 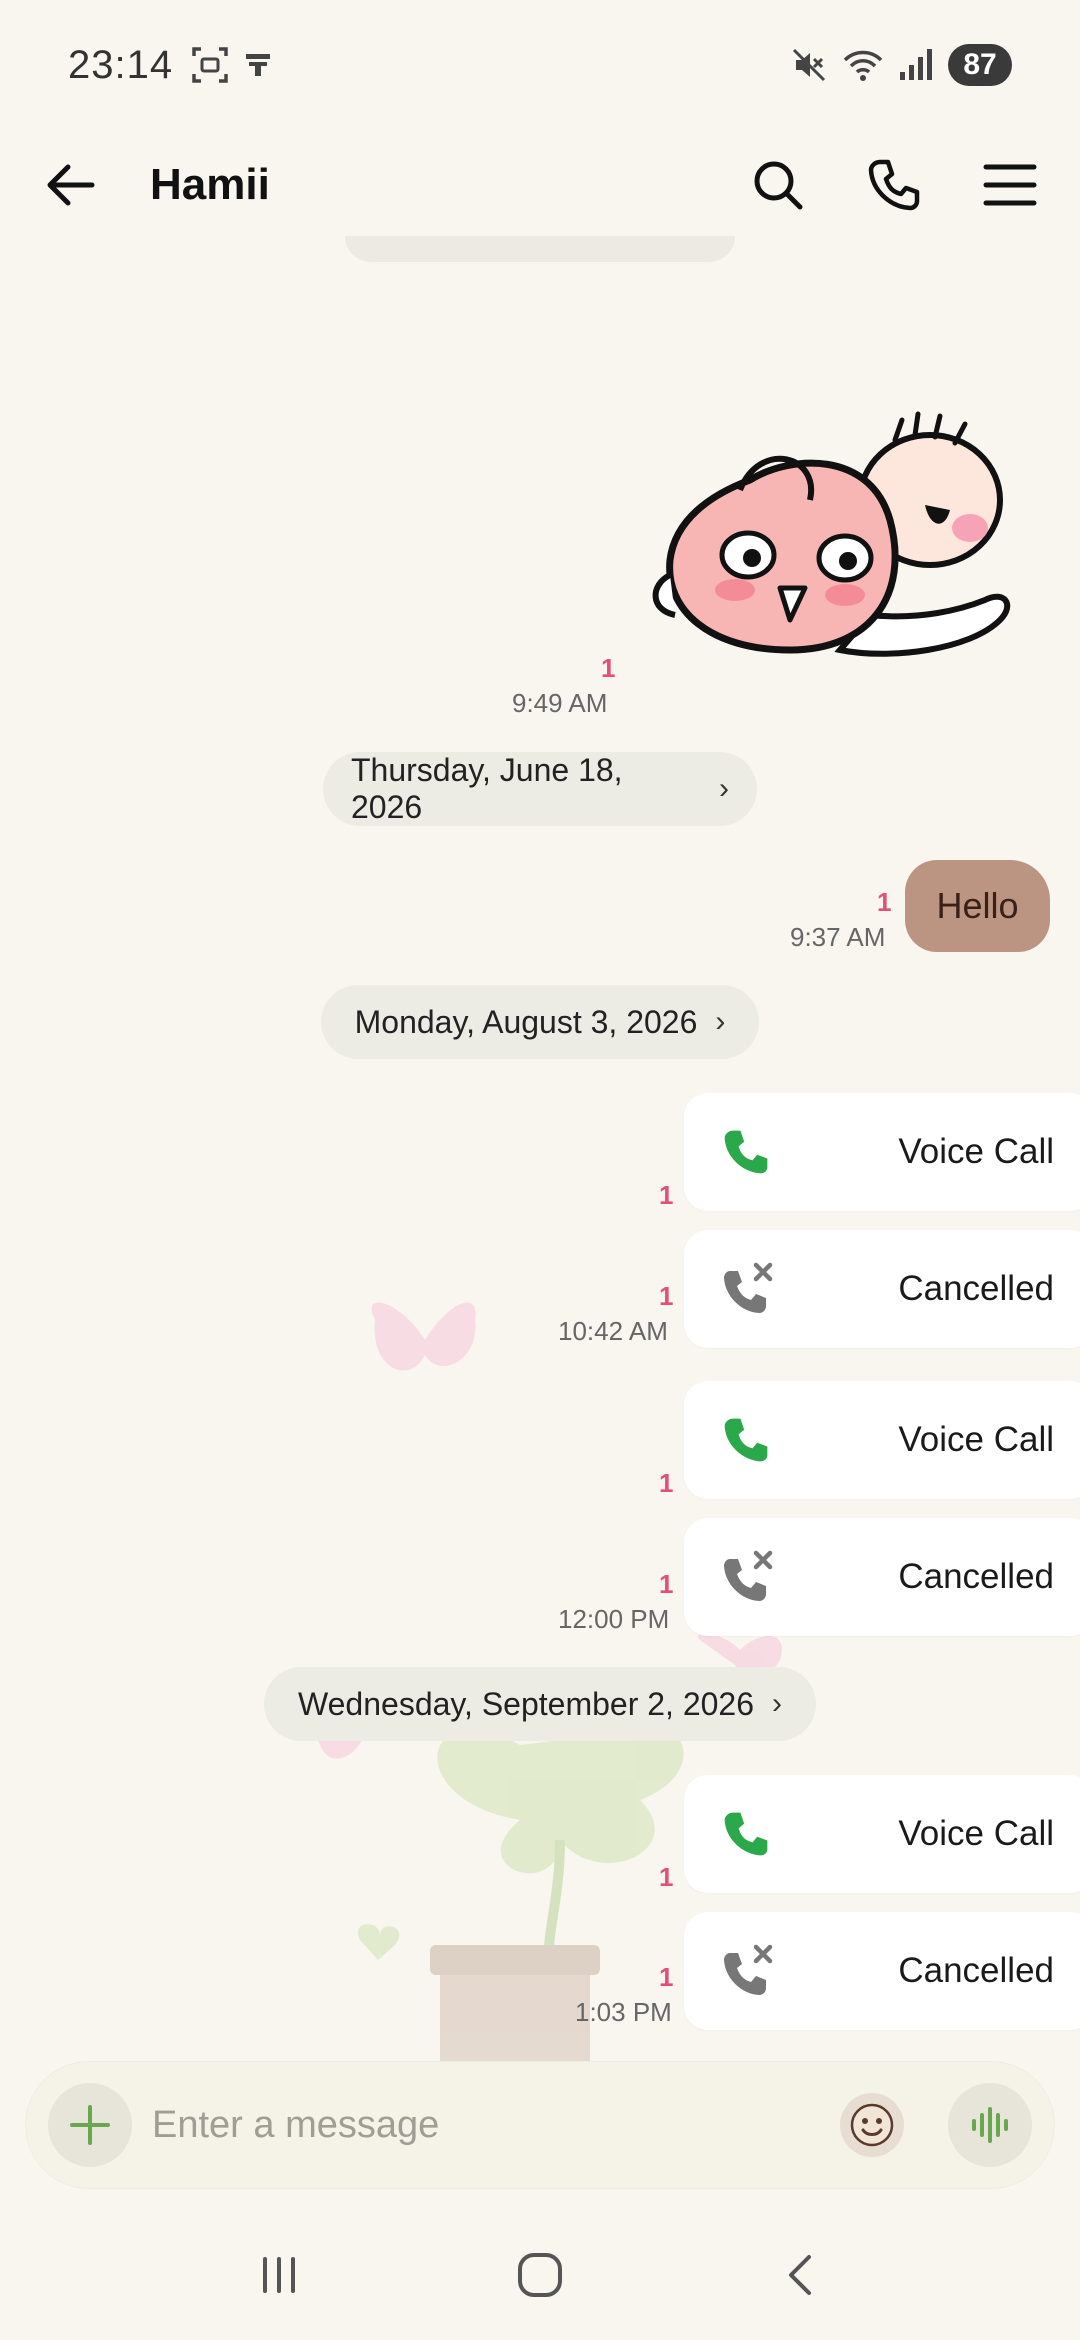 What do you see at coordinates (801, 2275) in the screenshot?
I see `back-nav-icon` at bounding box center [801, 2275].